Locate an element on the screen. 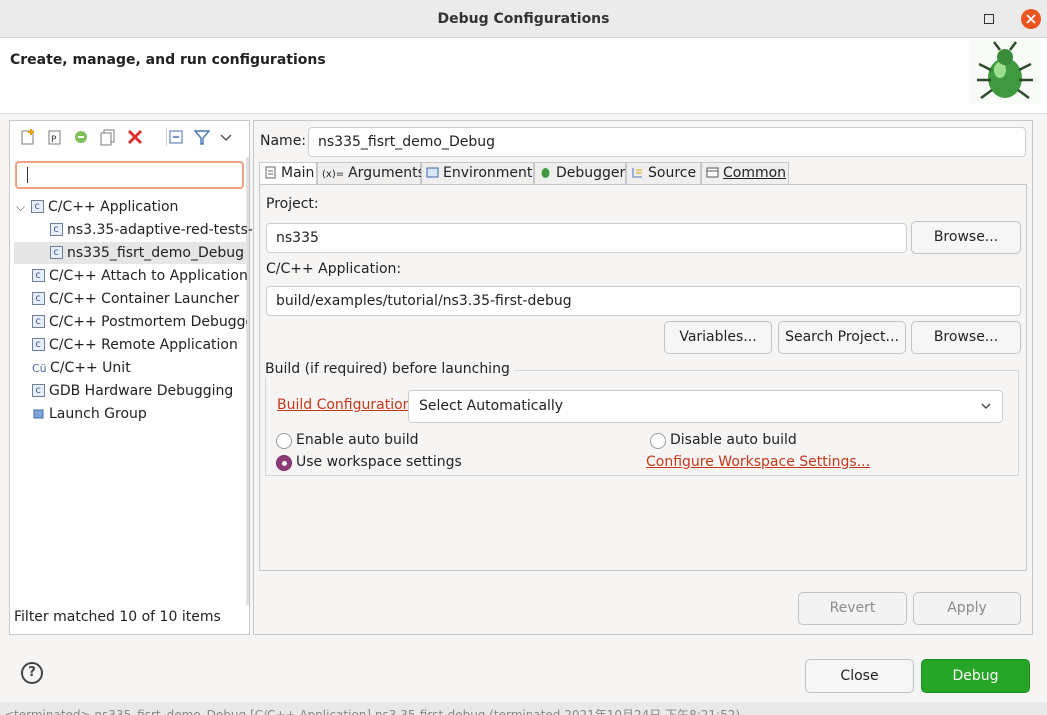 Image resolution: width=1047 pixels, height=715 pixels. tab-label: Common is located at coordinates (755, 173).